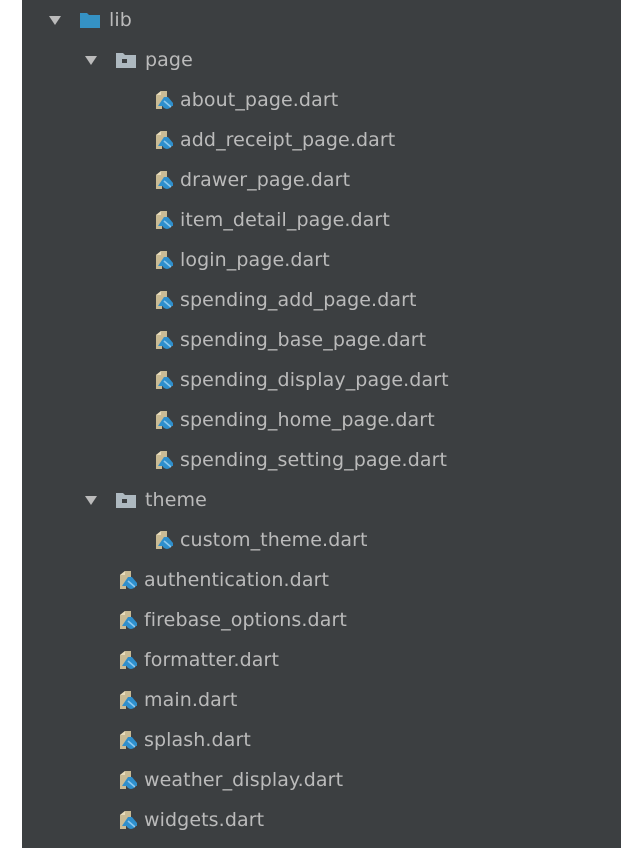 This screenshot has height=848, width=623. Describe the element at coordinates (204, 820) in the screenshot. I see `file-name: widgets.dart` at that location.